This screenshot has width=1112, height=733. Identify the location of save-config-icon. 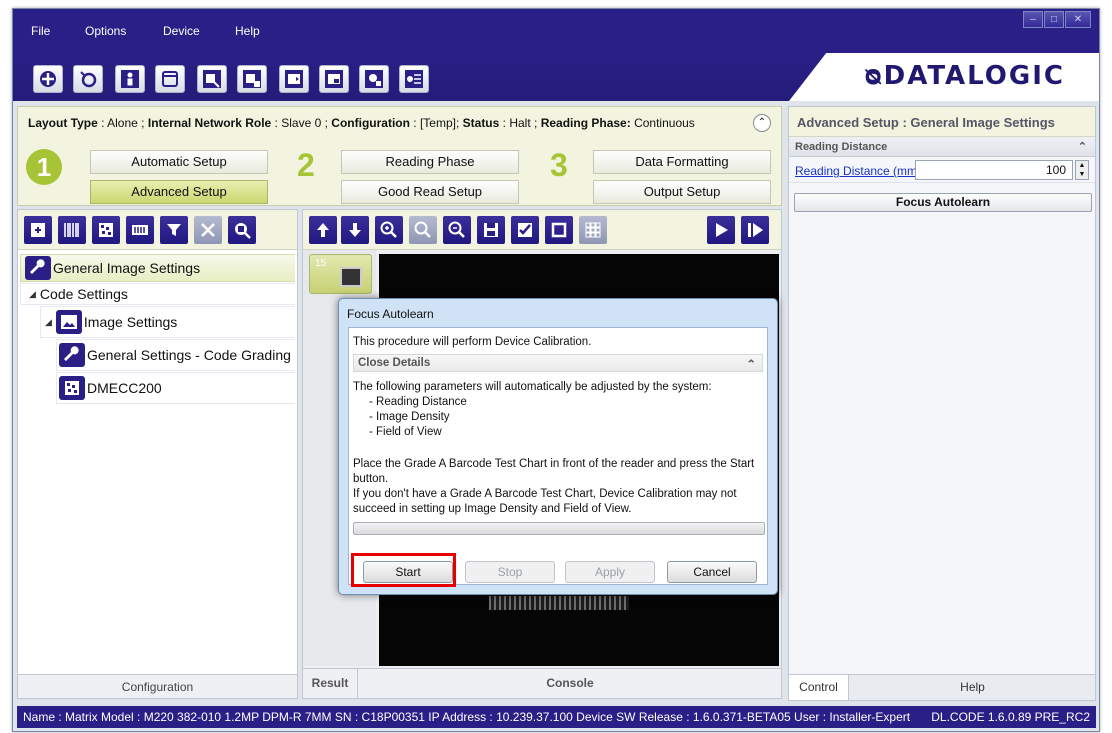
(252, 79).